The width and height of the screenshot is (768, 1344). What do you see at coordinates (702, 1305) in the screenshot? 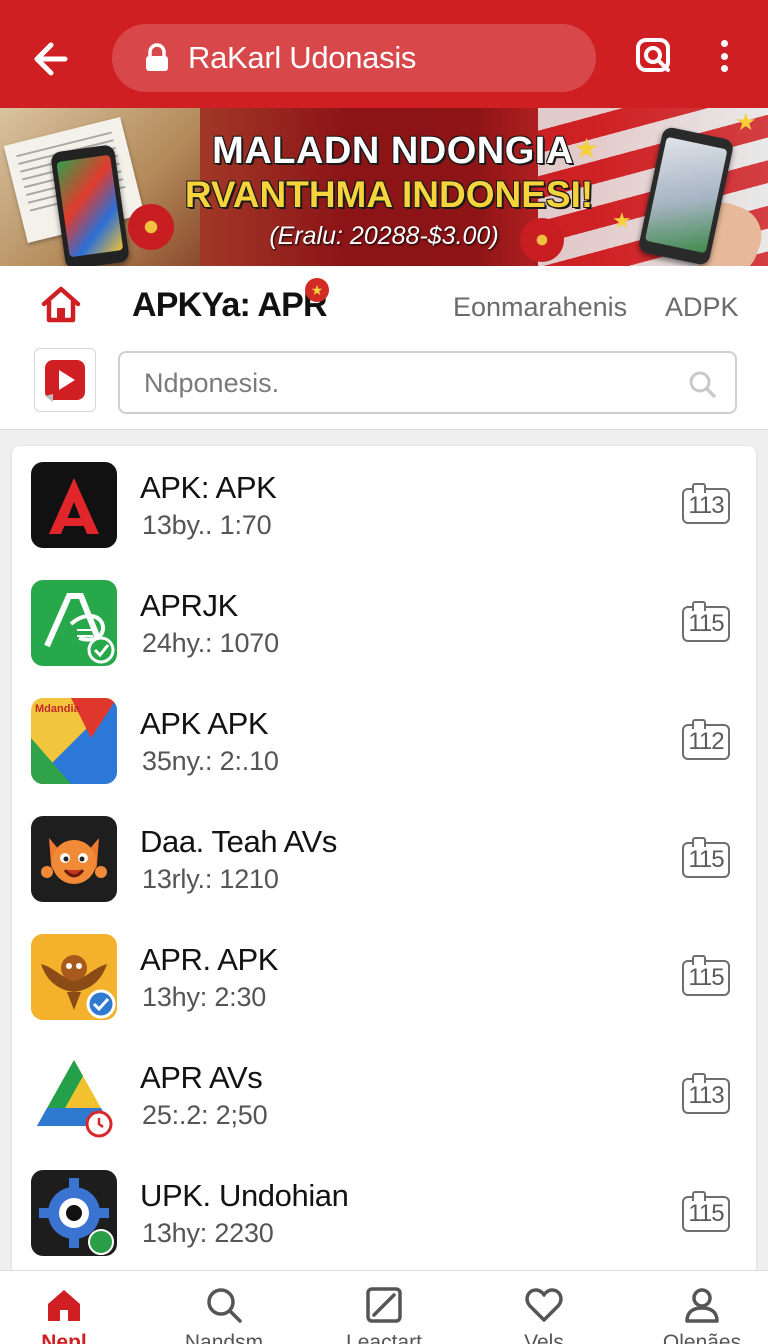
I see `profile-icon` at bounding box center [702, 1305].